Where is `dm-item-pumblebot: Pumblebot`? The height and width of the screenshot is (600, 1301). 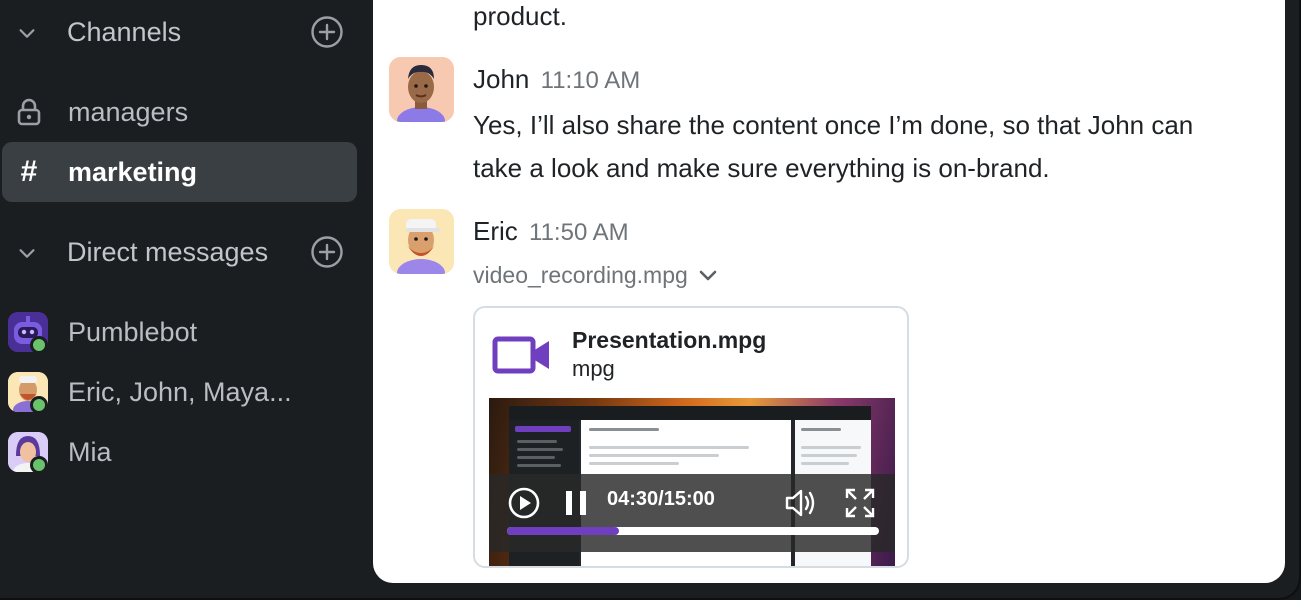
dm-item-pumblebot: Pumblebot is located at coordinates (179, 332).